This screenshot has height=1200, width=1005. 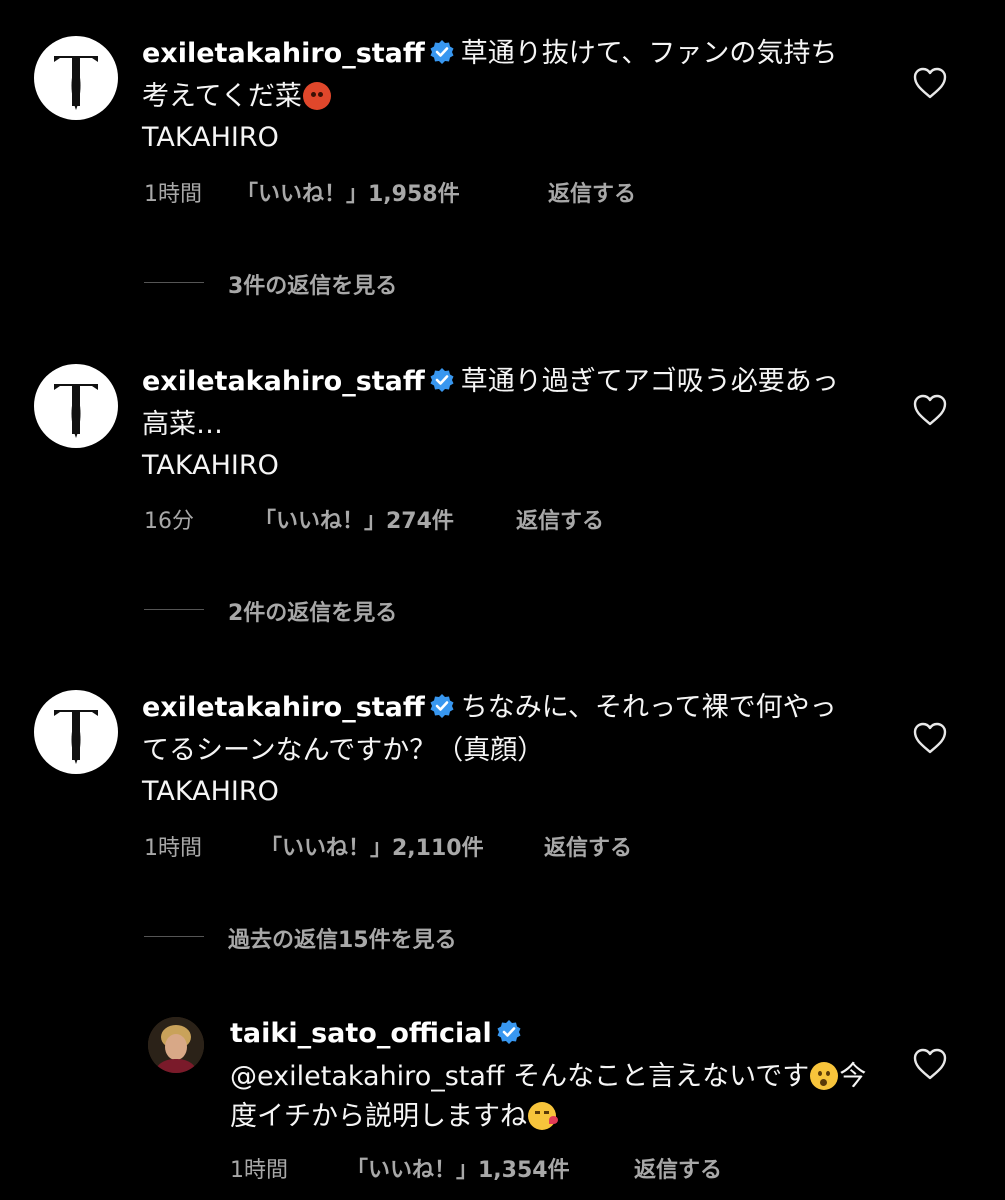 What do you see at coordinates (348, 192) in the screenshot?
I see `likes-count: 「いいね！」1,958件` at bounding box center [348, 192].